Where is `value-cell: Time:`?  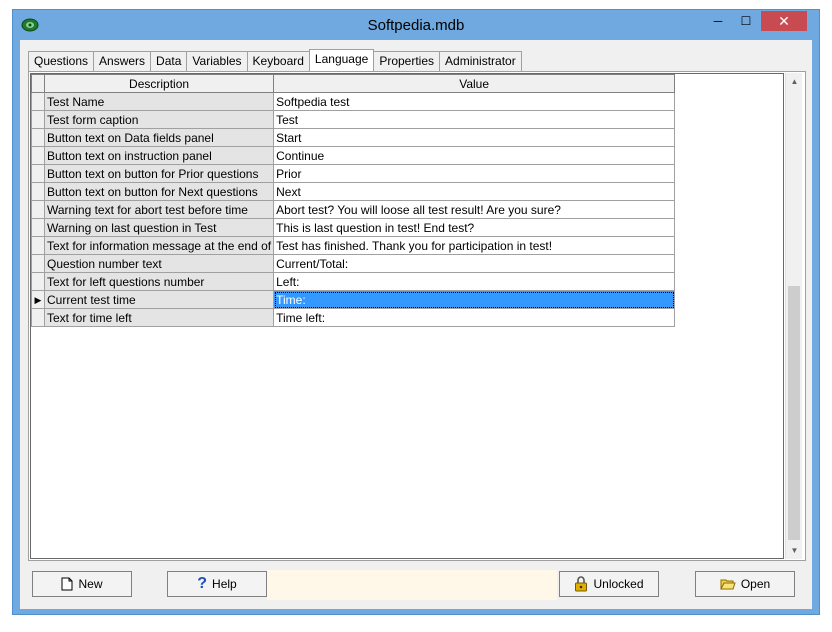
value-cell: Time: is located at coordinates (474, 299).